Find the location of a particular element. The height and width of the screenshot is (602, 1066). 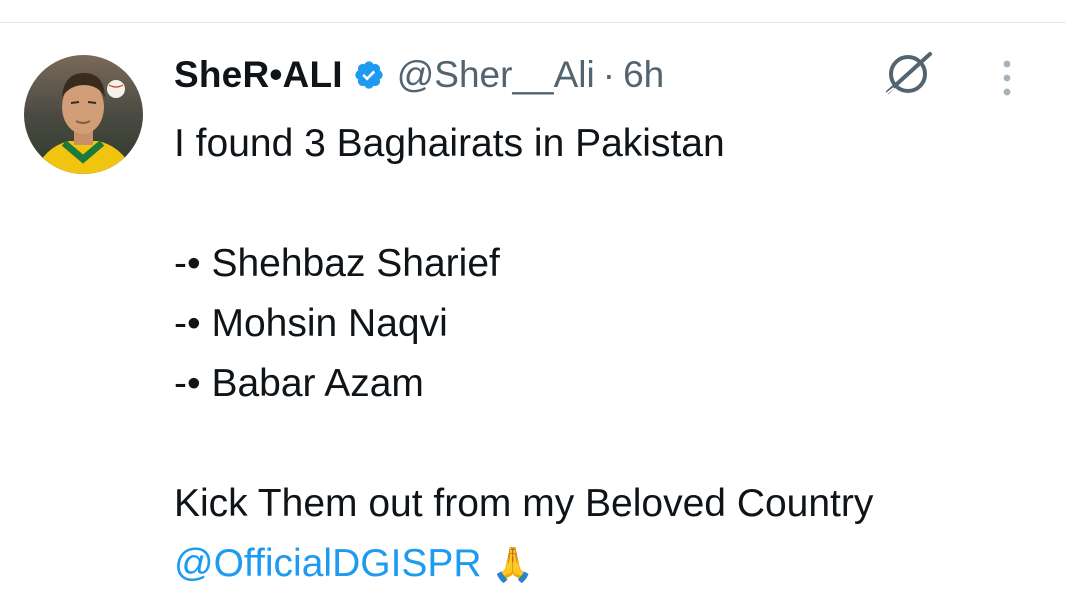

author-handle: @Sher__Ali is located at coordinates (496, 75).